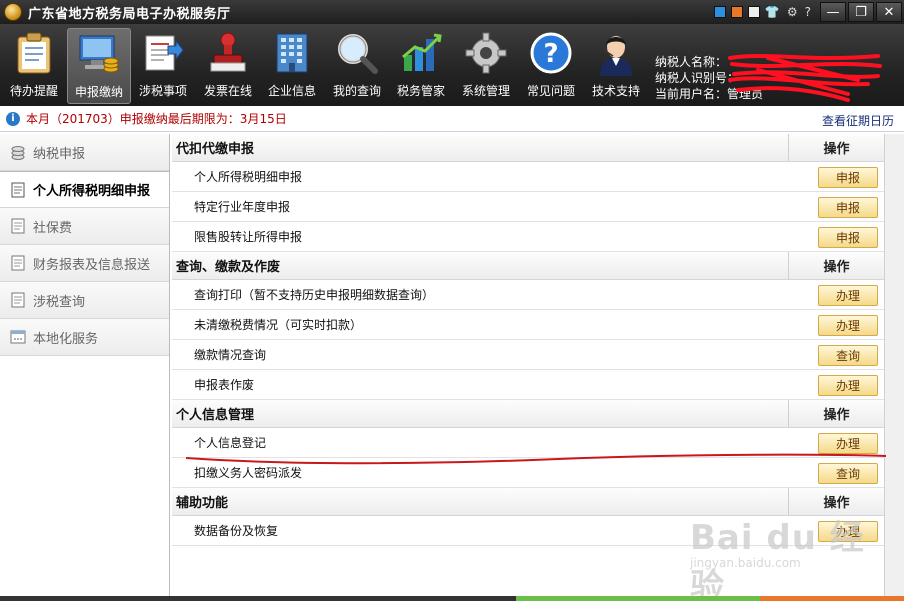  I want to click on list-item: 查询打印（暂不支持历史申报明细数据查询） 办理, so click(528, 295).